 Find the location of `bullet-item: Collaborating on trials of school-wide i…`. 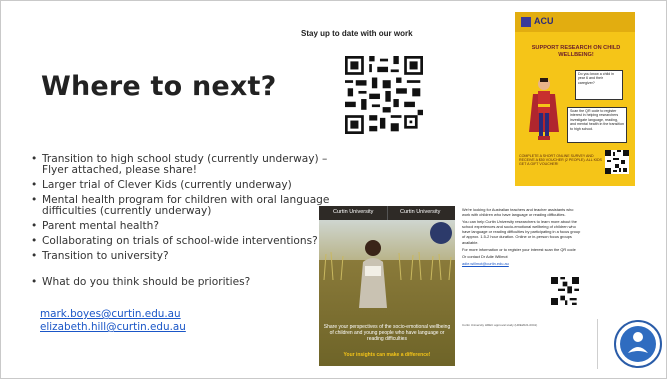

bullet-item: Collaborating on trials of school-wide i… is located at coordinates (191, 242).